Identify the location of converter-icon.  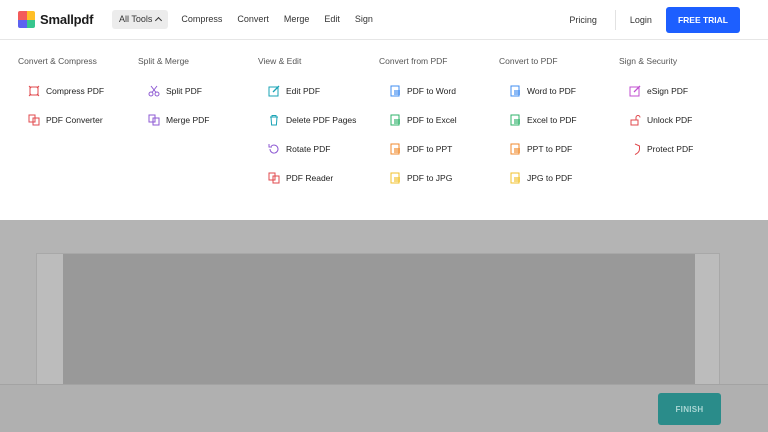
(34, 120).